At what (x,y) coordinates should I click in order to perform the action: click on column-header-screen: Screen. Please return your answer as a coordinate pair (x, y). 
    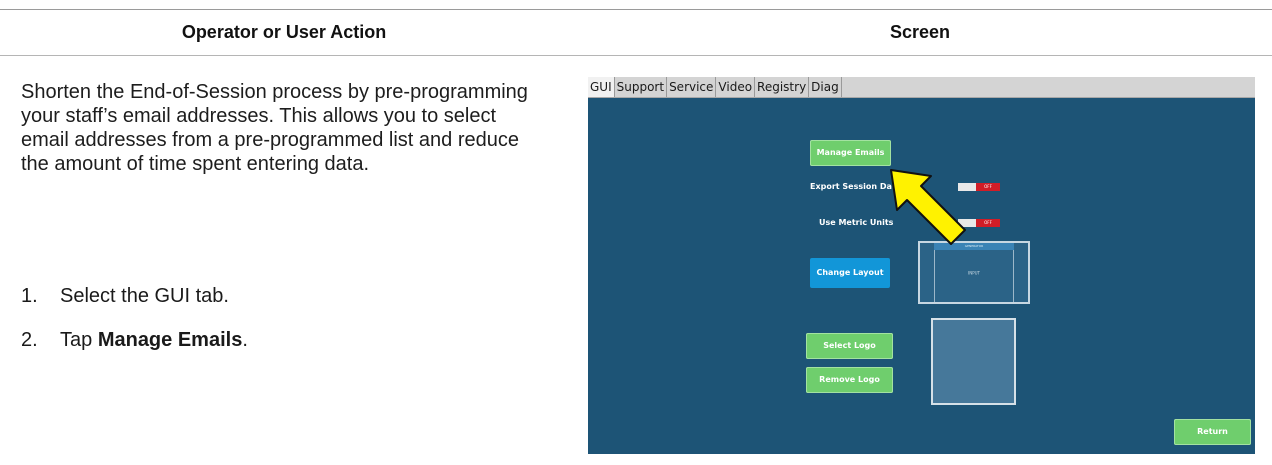
    Looking at the image, I should click on (920, 32).